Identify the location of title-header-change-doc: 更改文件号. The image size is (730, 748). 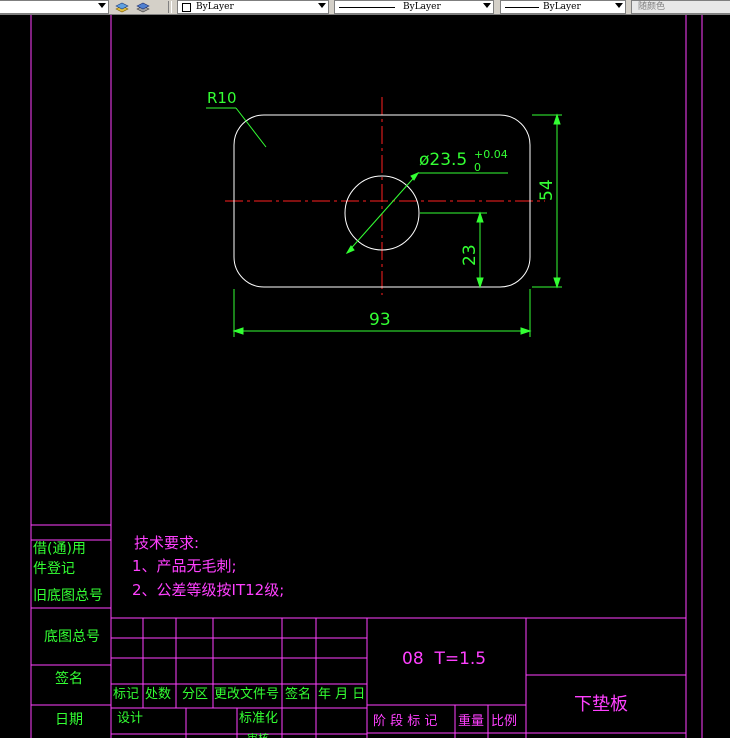
(247, 694).